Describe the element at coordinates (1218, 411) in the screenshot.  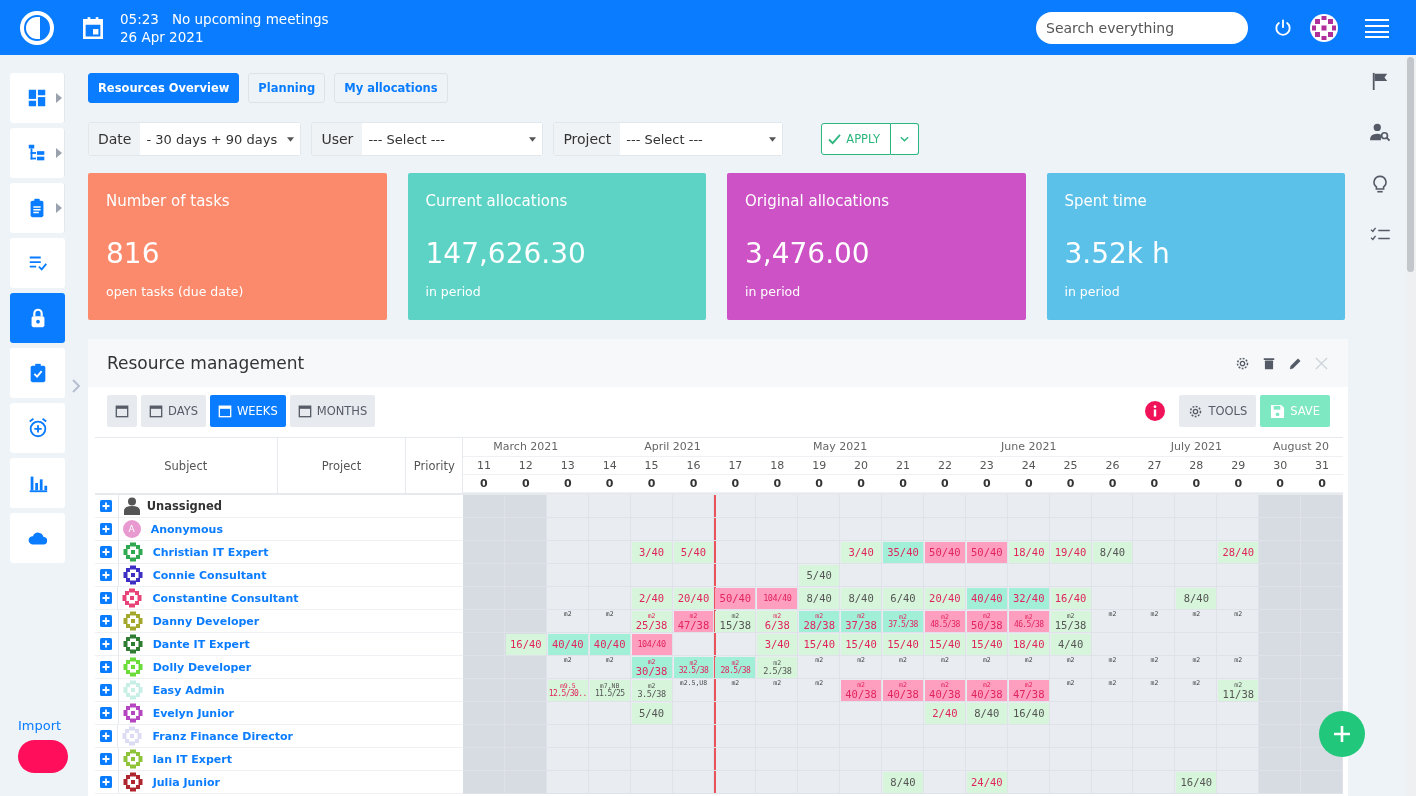
I see `tools-button: TOOLS` at that location.